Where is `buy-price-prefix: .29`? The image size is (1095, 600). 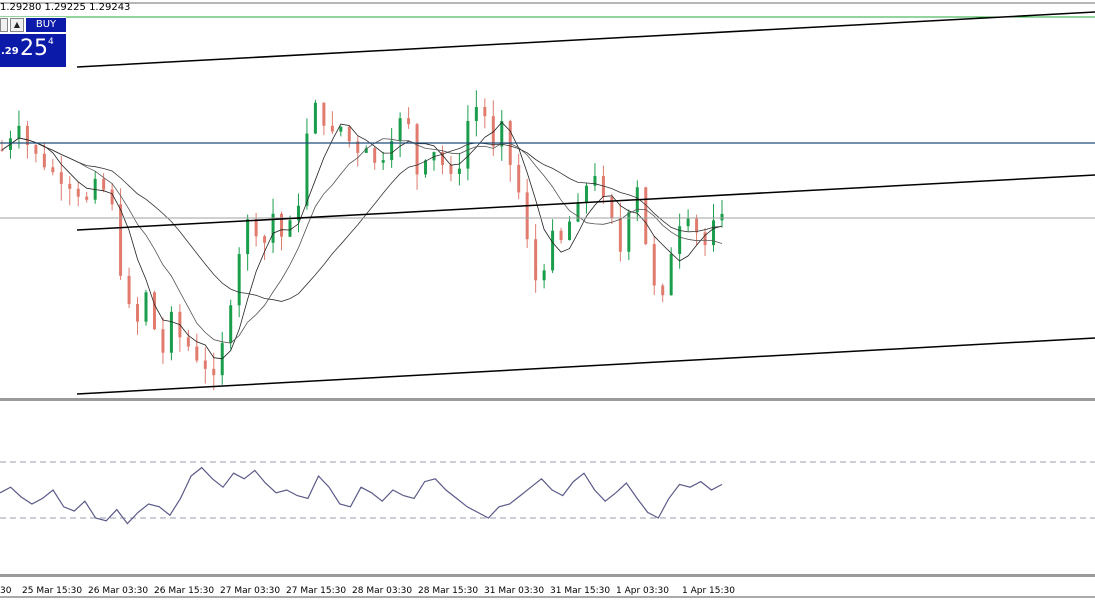 buy-price-prefix: .29 is located at coordinates (10, 51).